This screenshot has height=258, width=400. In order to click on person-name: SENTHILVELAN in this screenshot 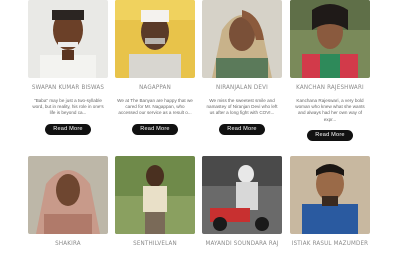, I will do `click(155, 243)`.